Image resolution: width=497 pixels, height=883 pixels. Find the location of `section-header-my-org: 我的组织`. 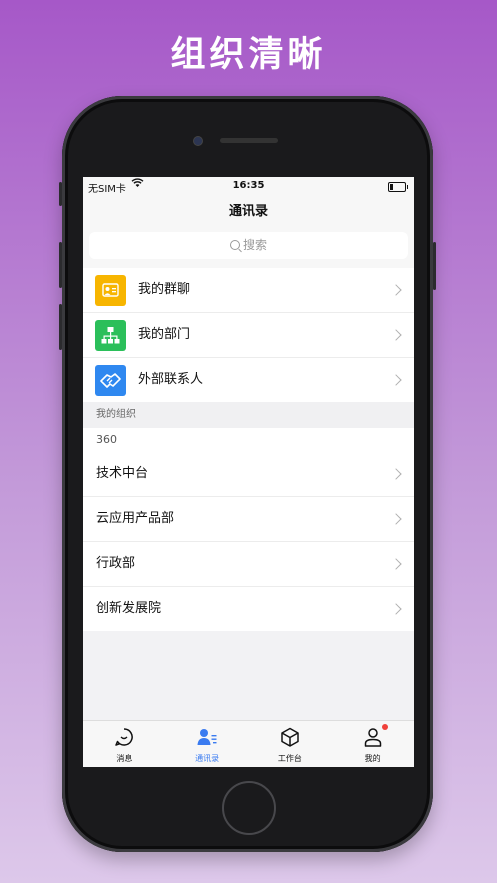

section-header-my-org: 我的组织 is located at coordinates (248, 415).